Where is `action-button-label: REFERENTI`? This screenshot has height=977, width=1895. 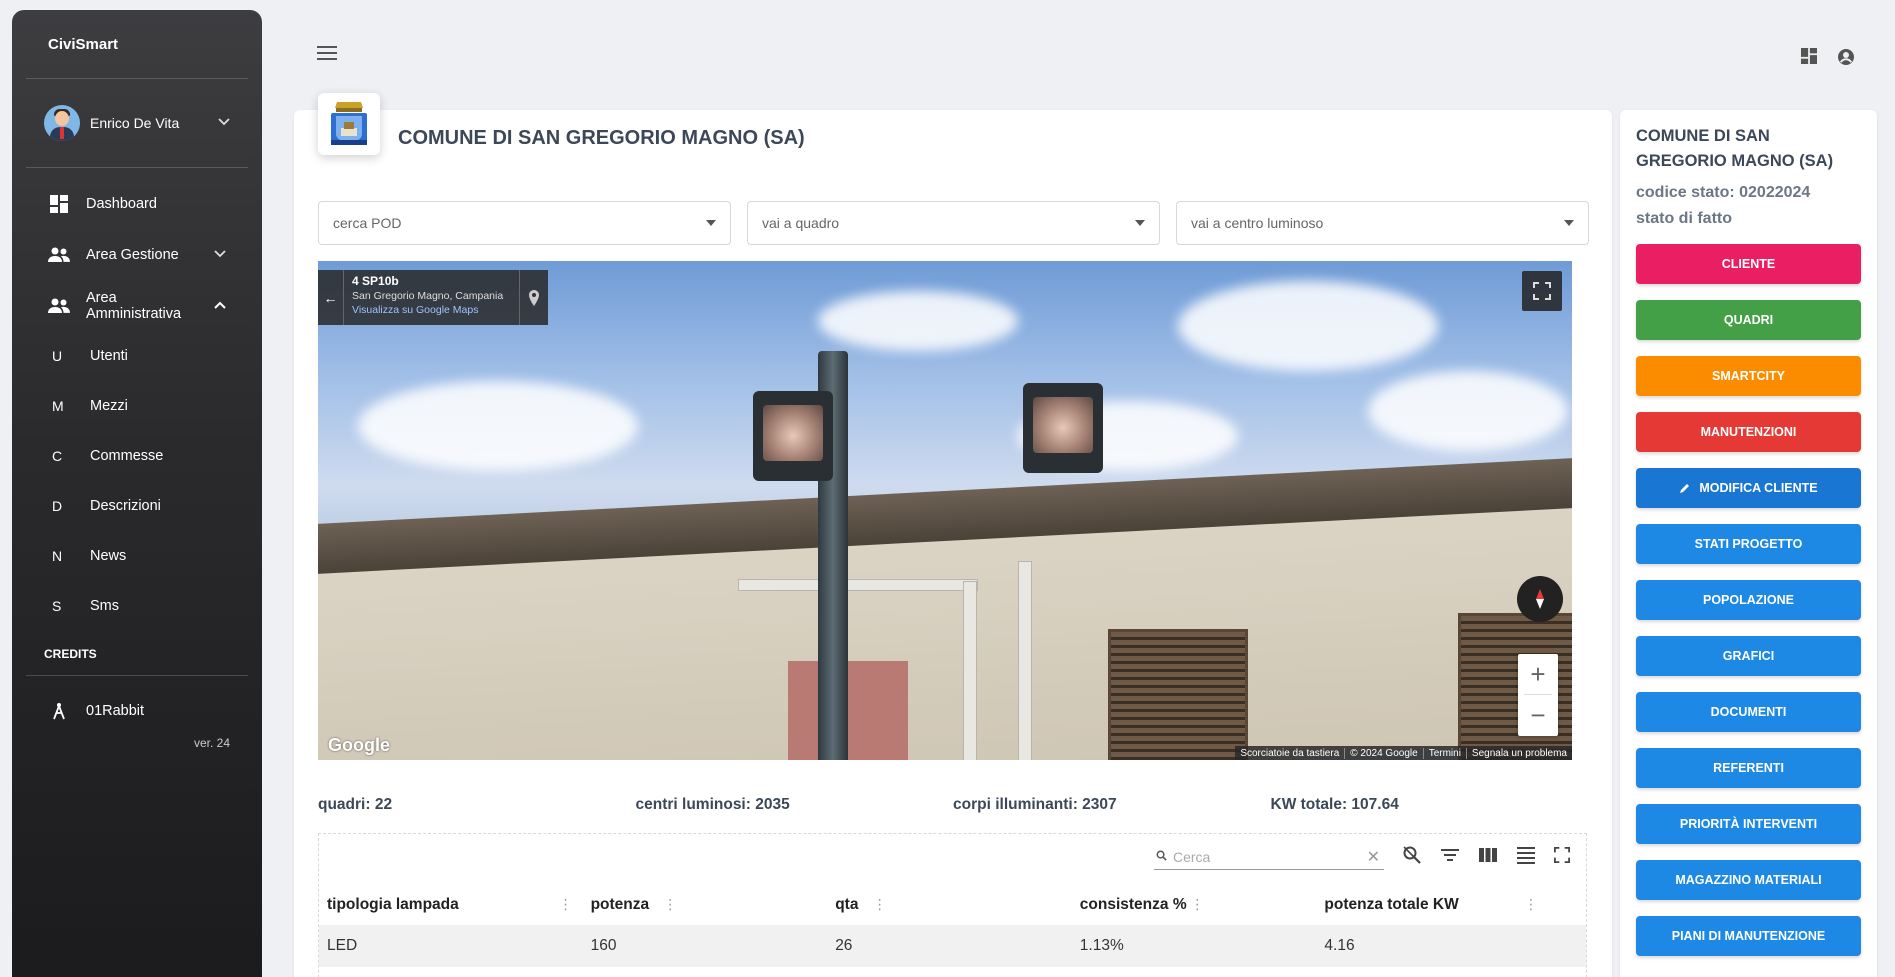 action-button-label: REFERENTI is located at coordinates (1748, 768).